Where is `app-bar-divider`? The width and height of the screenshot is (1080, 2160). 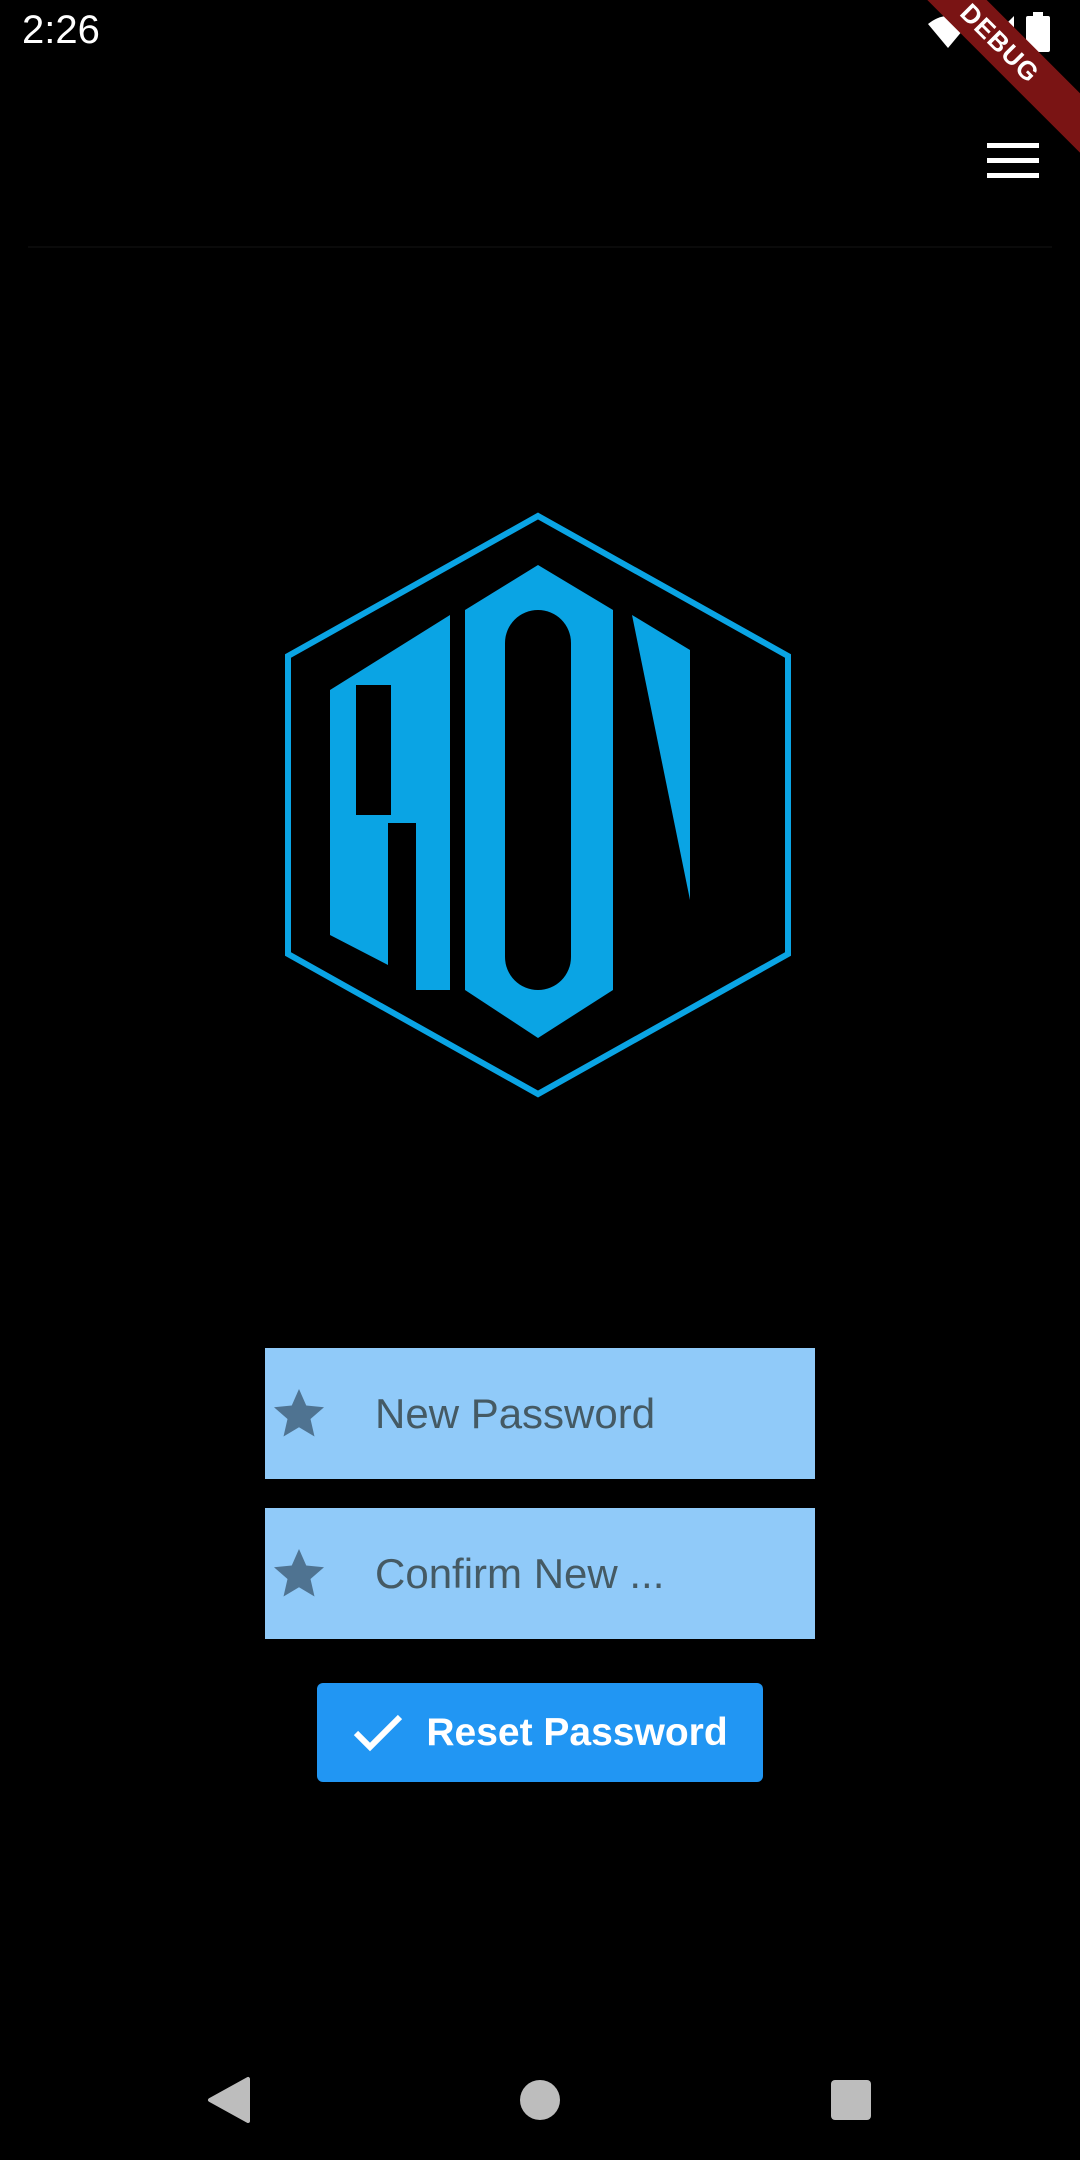
app-bar-divider is located at coordinates (540, 247).